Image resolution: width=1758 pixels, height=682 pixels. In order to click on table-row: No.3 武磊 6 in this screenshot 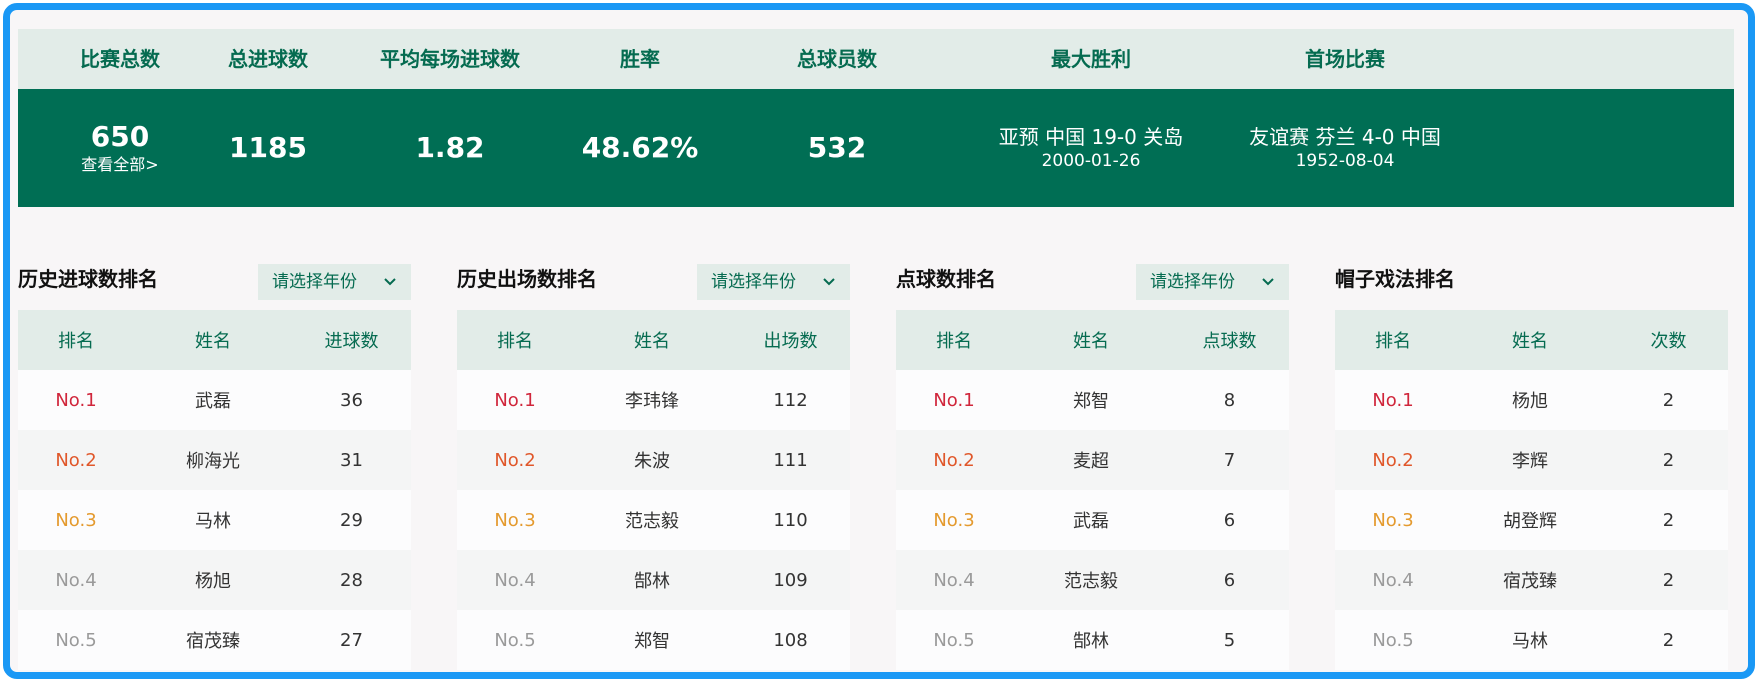, I will do `click(1092, 520)`.